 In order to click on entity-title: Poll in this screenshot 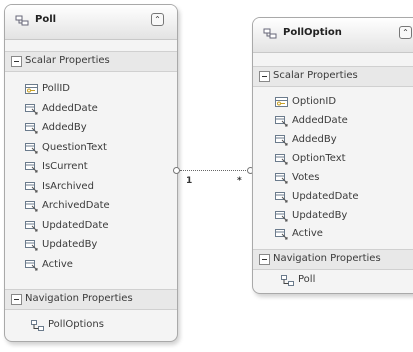, I will do `click(46, 19)`.